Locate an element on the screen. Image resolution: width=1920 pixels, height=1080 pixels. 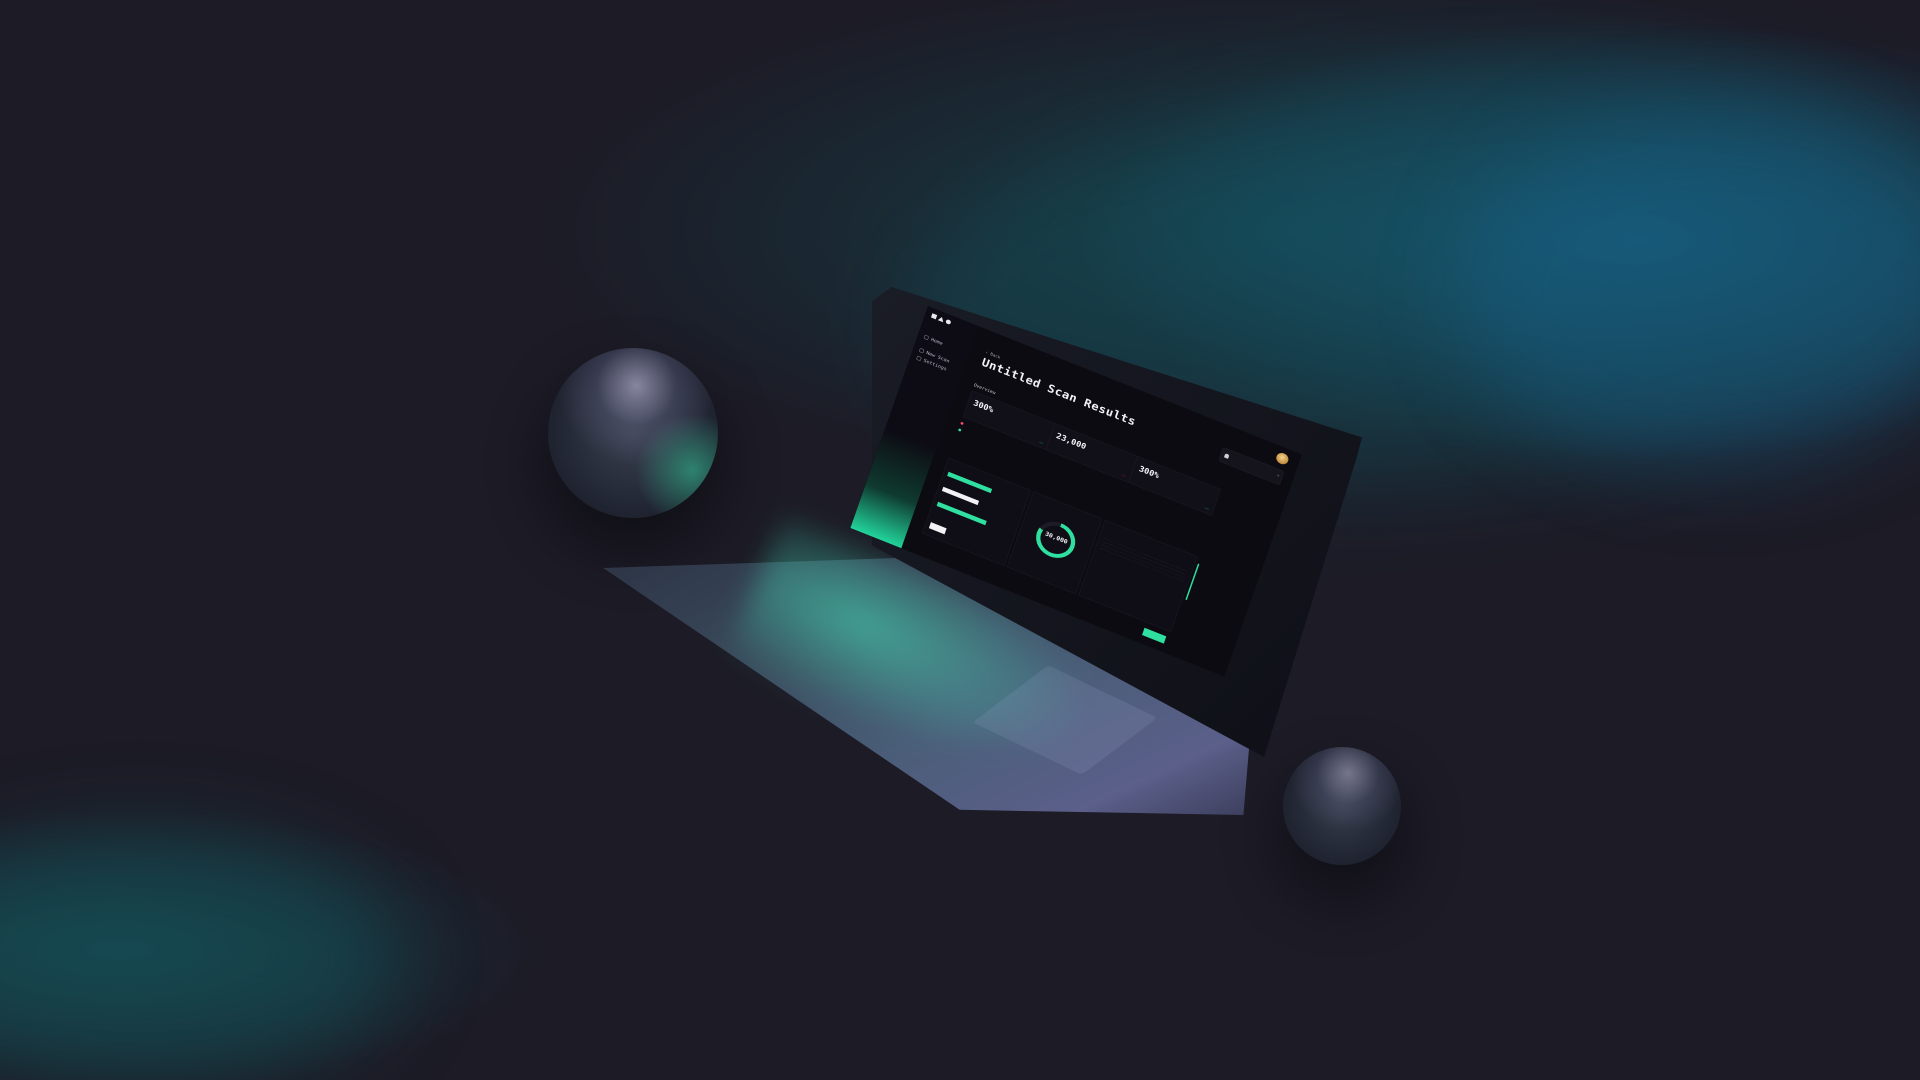
avatar is located at coordinates (1282, 459).